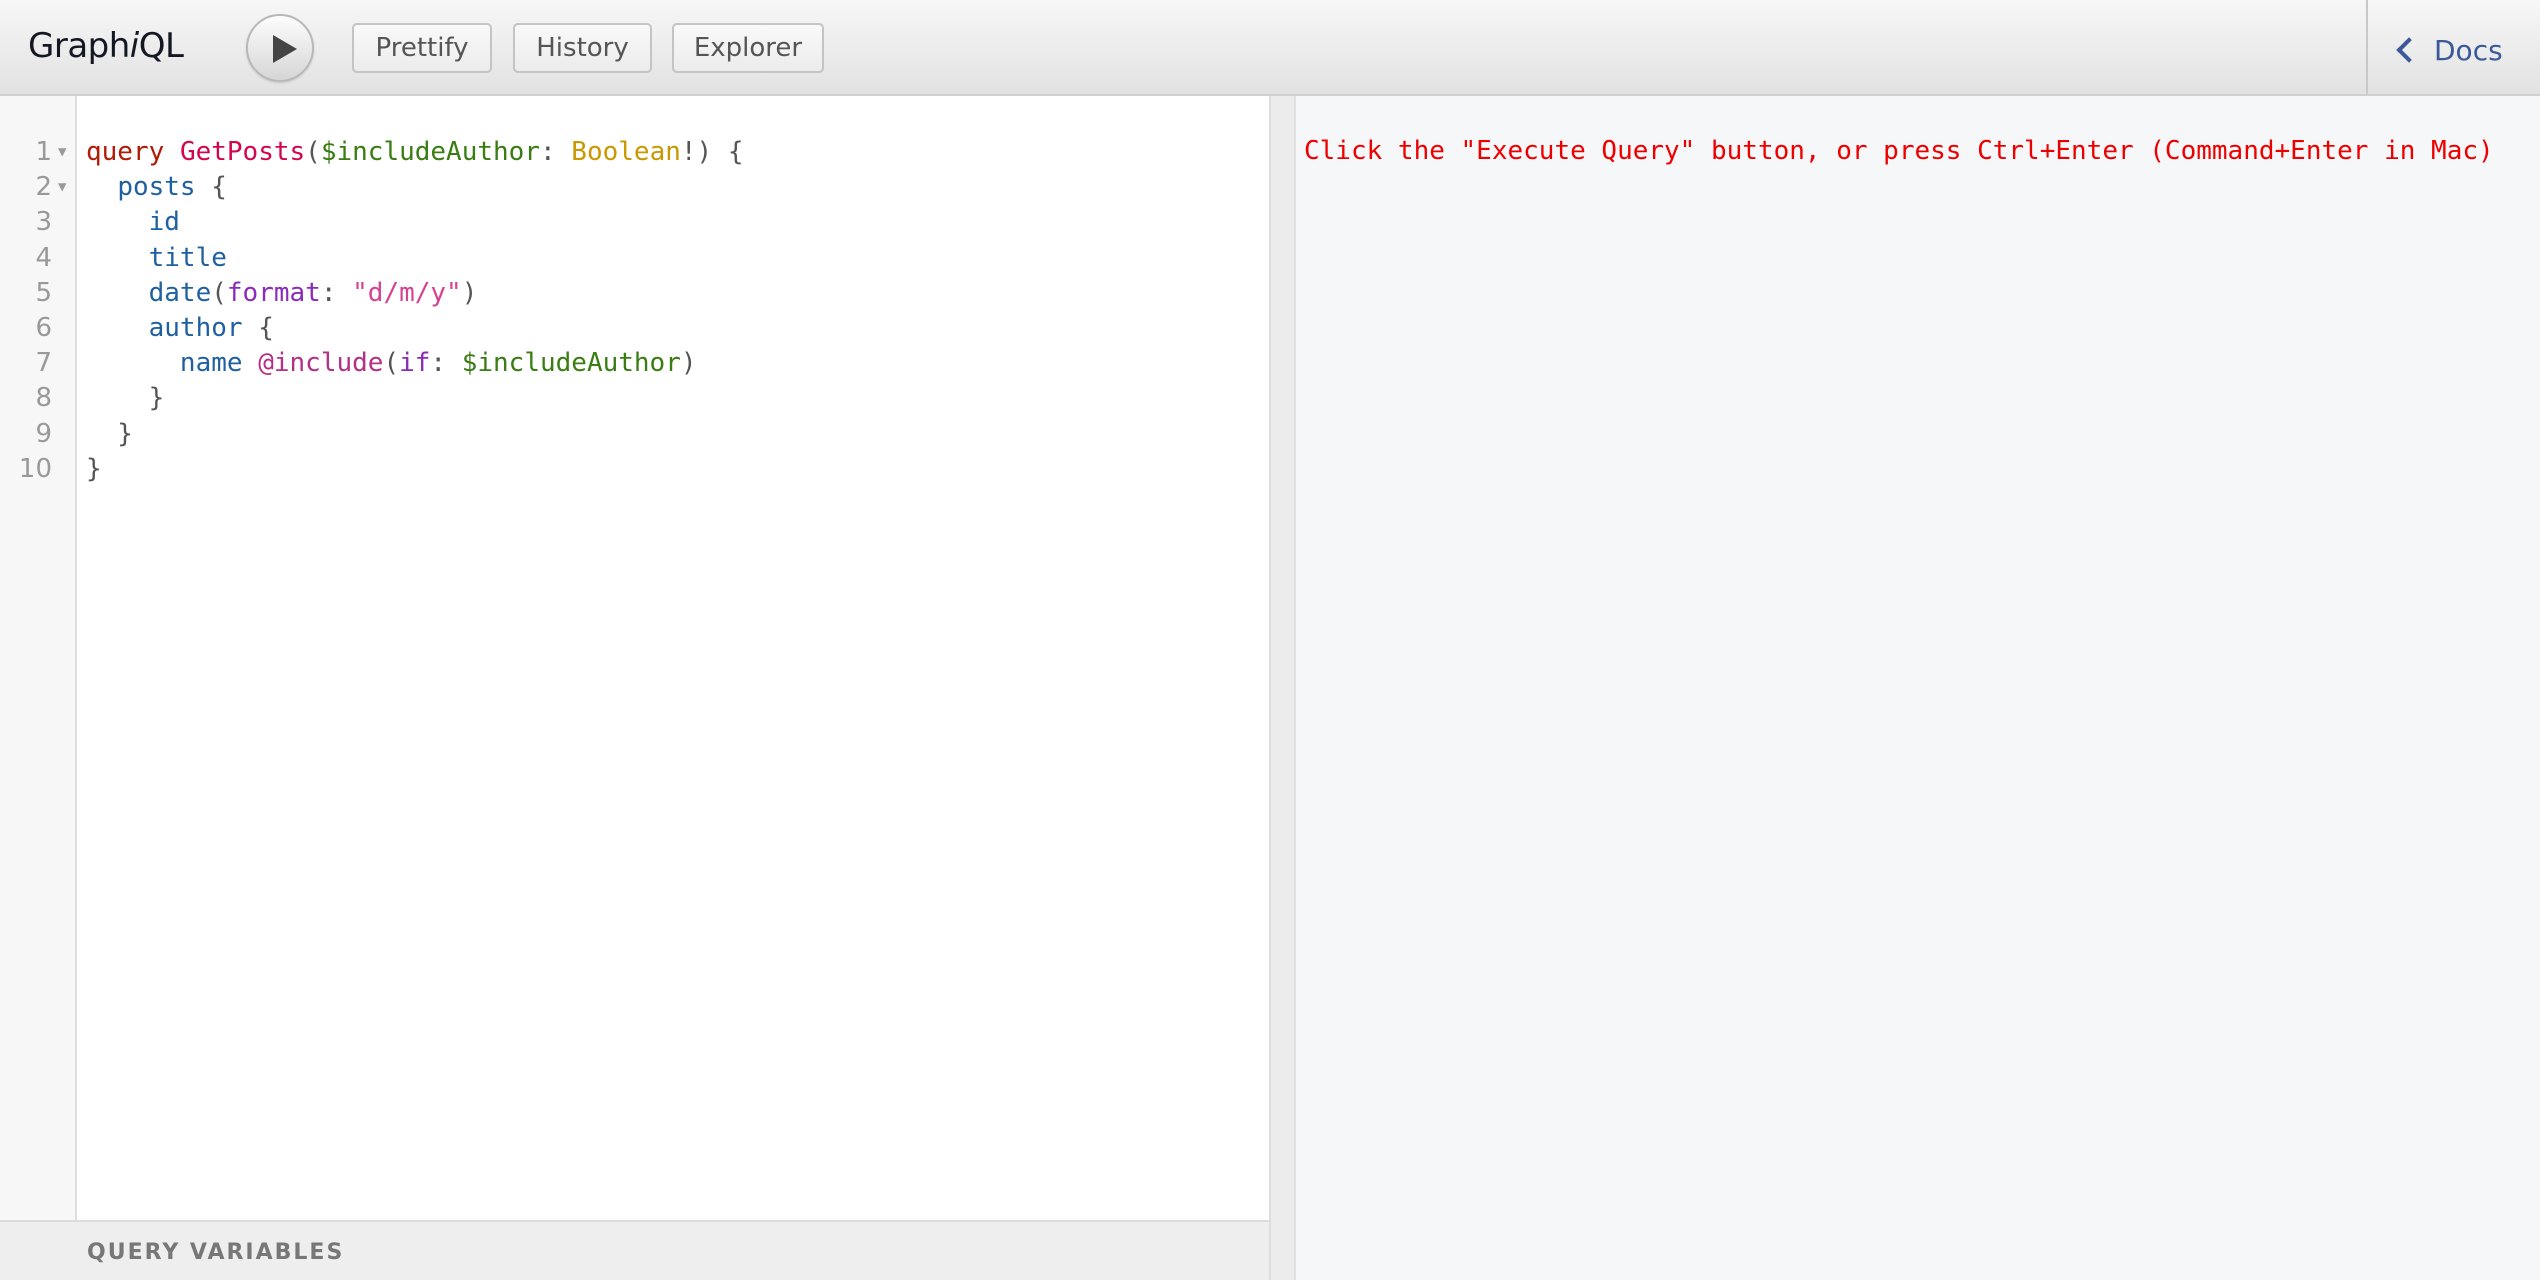 This screenshot has height=1280, width=2540. I want to click on explorer-button: Explorer, so click(748, 48).